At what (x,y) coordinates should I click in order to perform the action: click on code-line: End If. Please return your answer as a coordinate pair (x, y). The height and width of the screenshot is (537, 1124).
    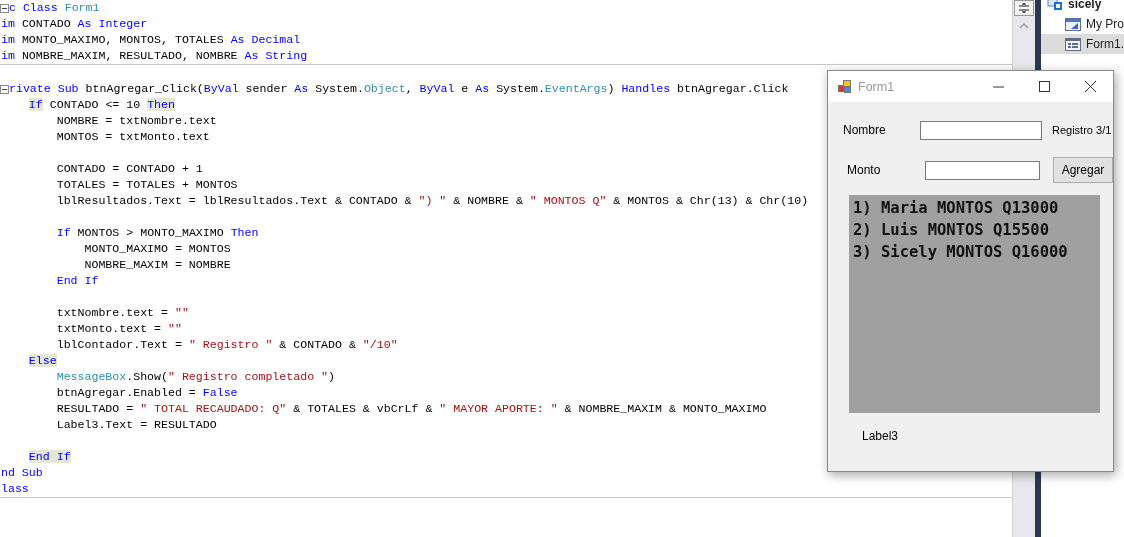
    Looking at the image, I should click on (77, 281).